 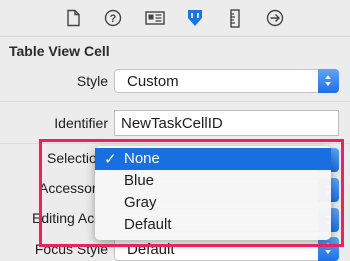 I want to click on attributes-inspector-icon, so click(x=195, y=18).